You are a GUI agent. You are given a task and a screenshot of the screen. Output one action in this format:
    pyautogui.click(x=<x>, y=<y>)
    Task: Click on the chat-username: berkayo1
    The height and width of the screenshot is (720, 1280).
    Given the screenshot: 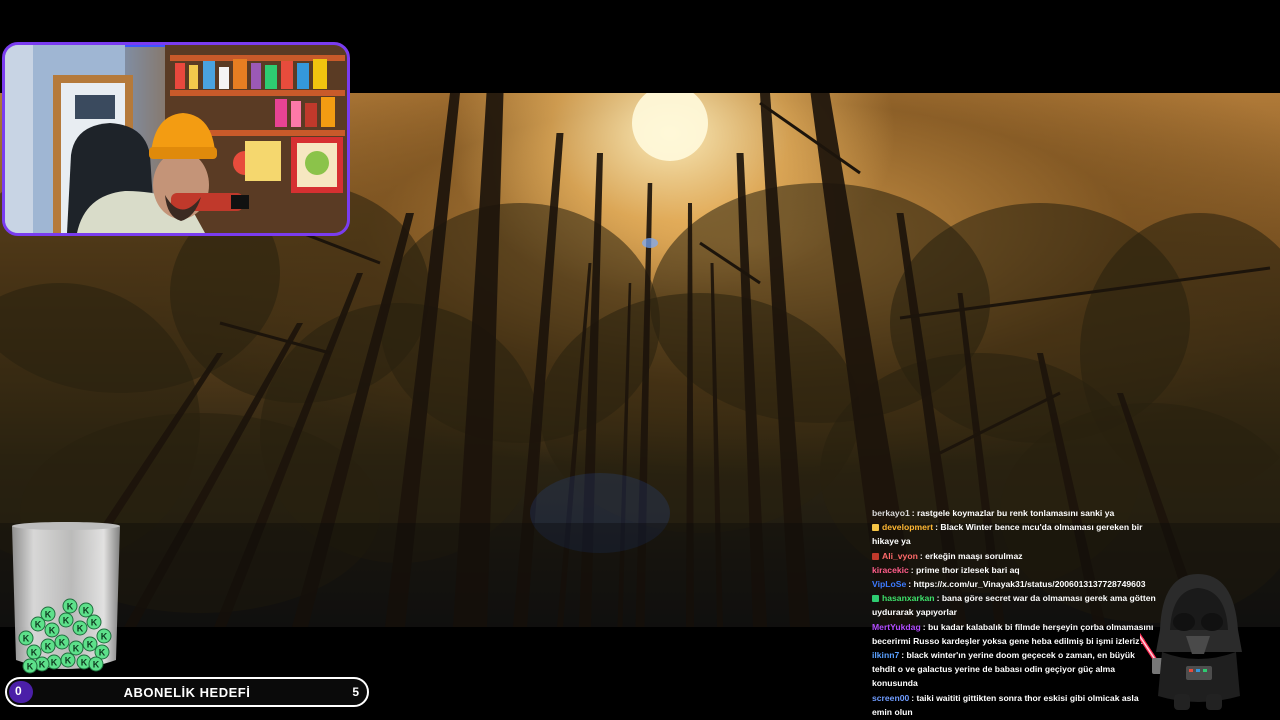 What is the action you would take?
    pyautogui.click(x=891, y=513)
    